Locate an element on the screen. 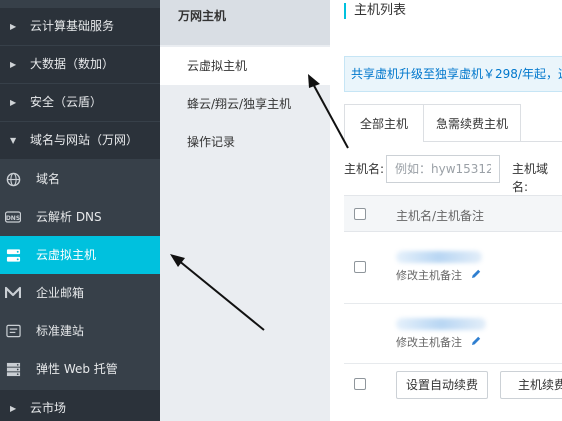  sidebar-item-web-hosting: 弹性 Web 托管 is located at coordinates (80, 369).